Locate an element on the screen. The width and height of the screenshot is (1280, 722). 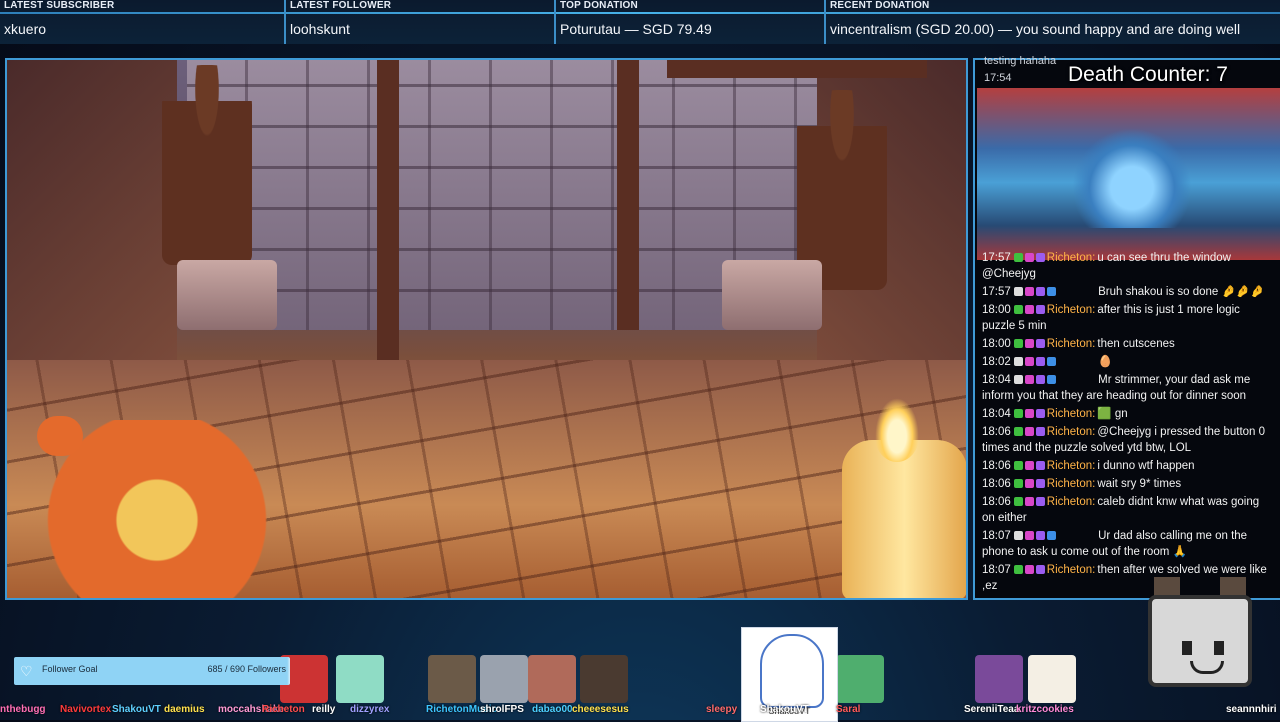
follower-goal-count: 685 / 690 Followers is located at coordinates (246, 669).